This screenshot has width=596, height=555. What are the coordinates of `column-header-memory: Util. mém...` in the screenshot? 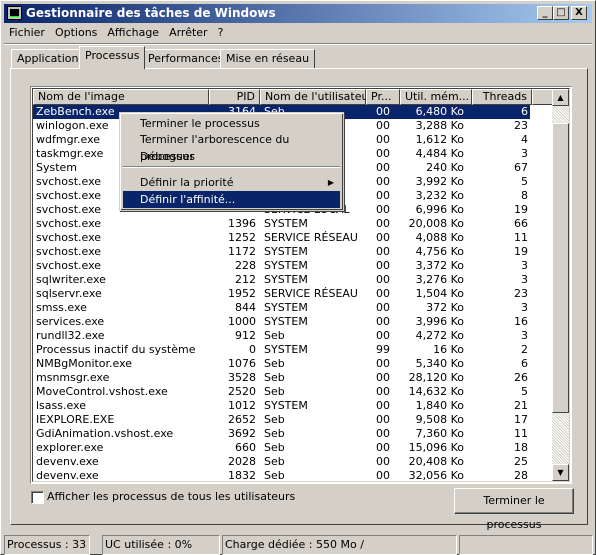 It's located at (436, 97).